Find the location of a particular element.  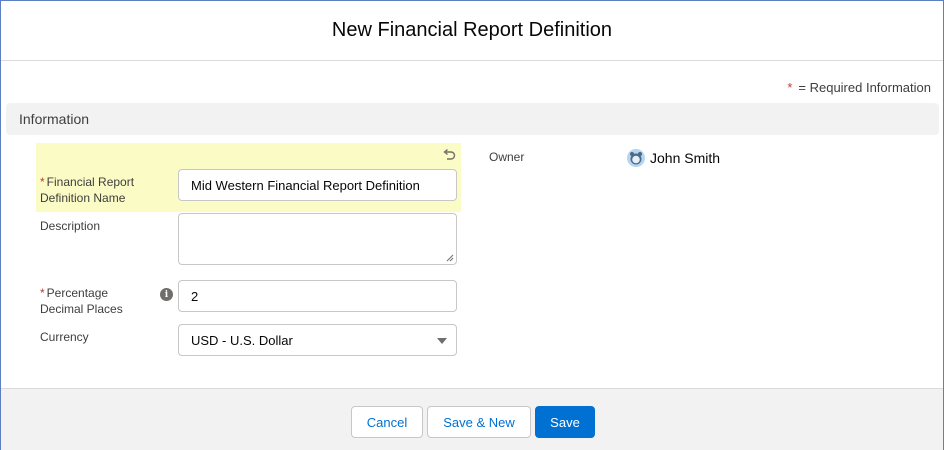

owner-name-link: John Smith is located at coordinates (685, 158).